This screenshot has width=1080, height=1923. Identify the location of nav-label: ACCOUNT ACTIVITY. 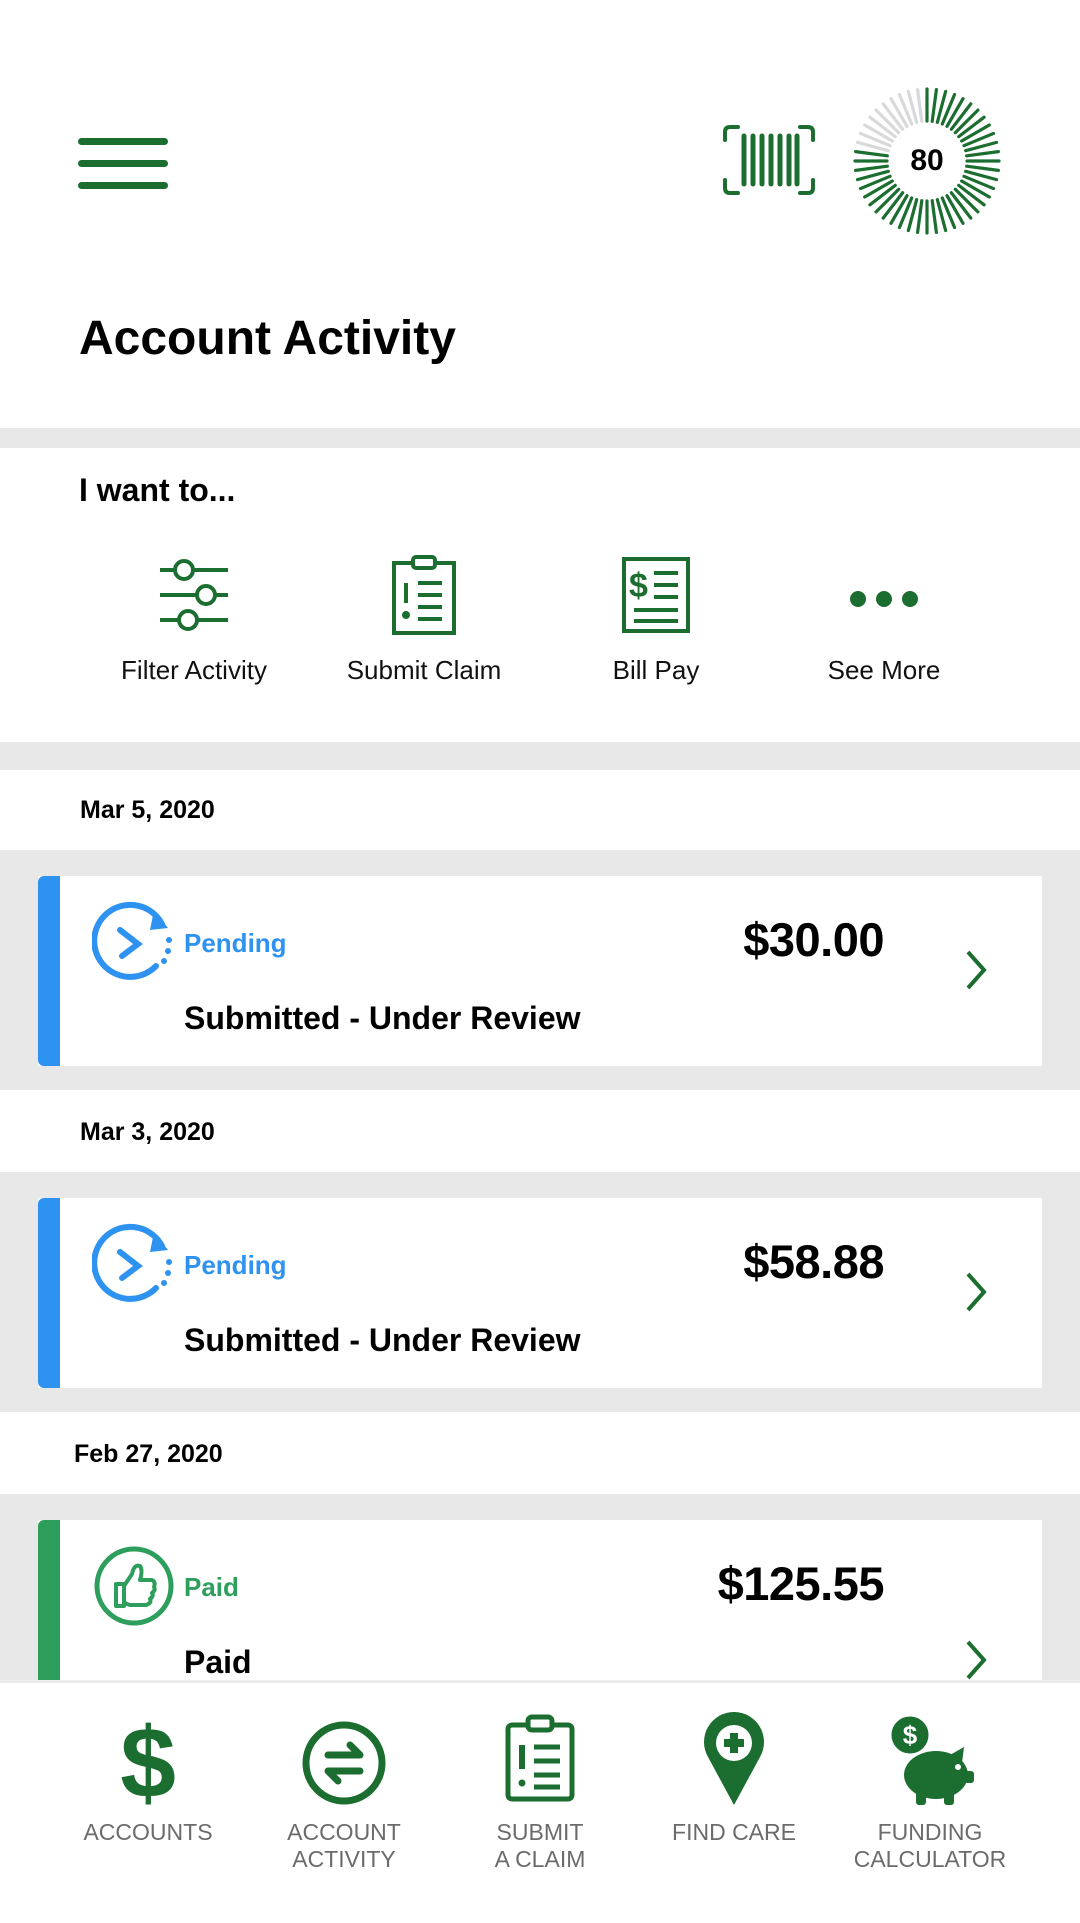
(344, 1845).